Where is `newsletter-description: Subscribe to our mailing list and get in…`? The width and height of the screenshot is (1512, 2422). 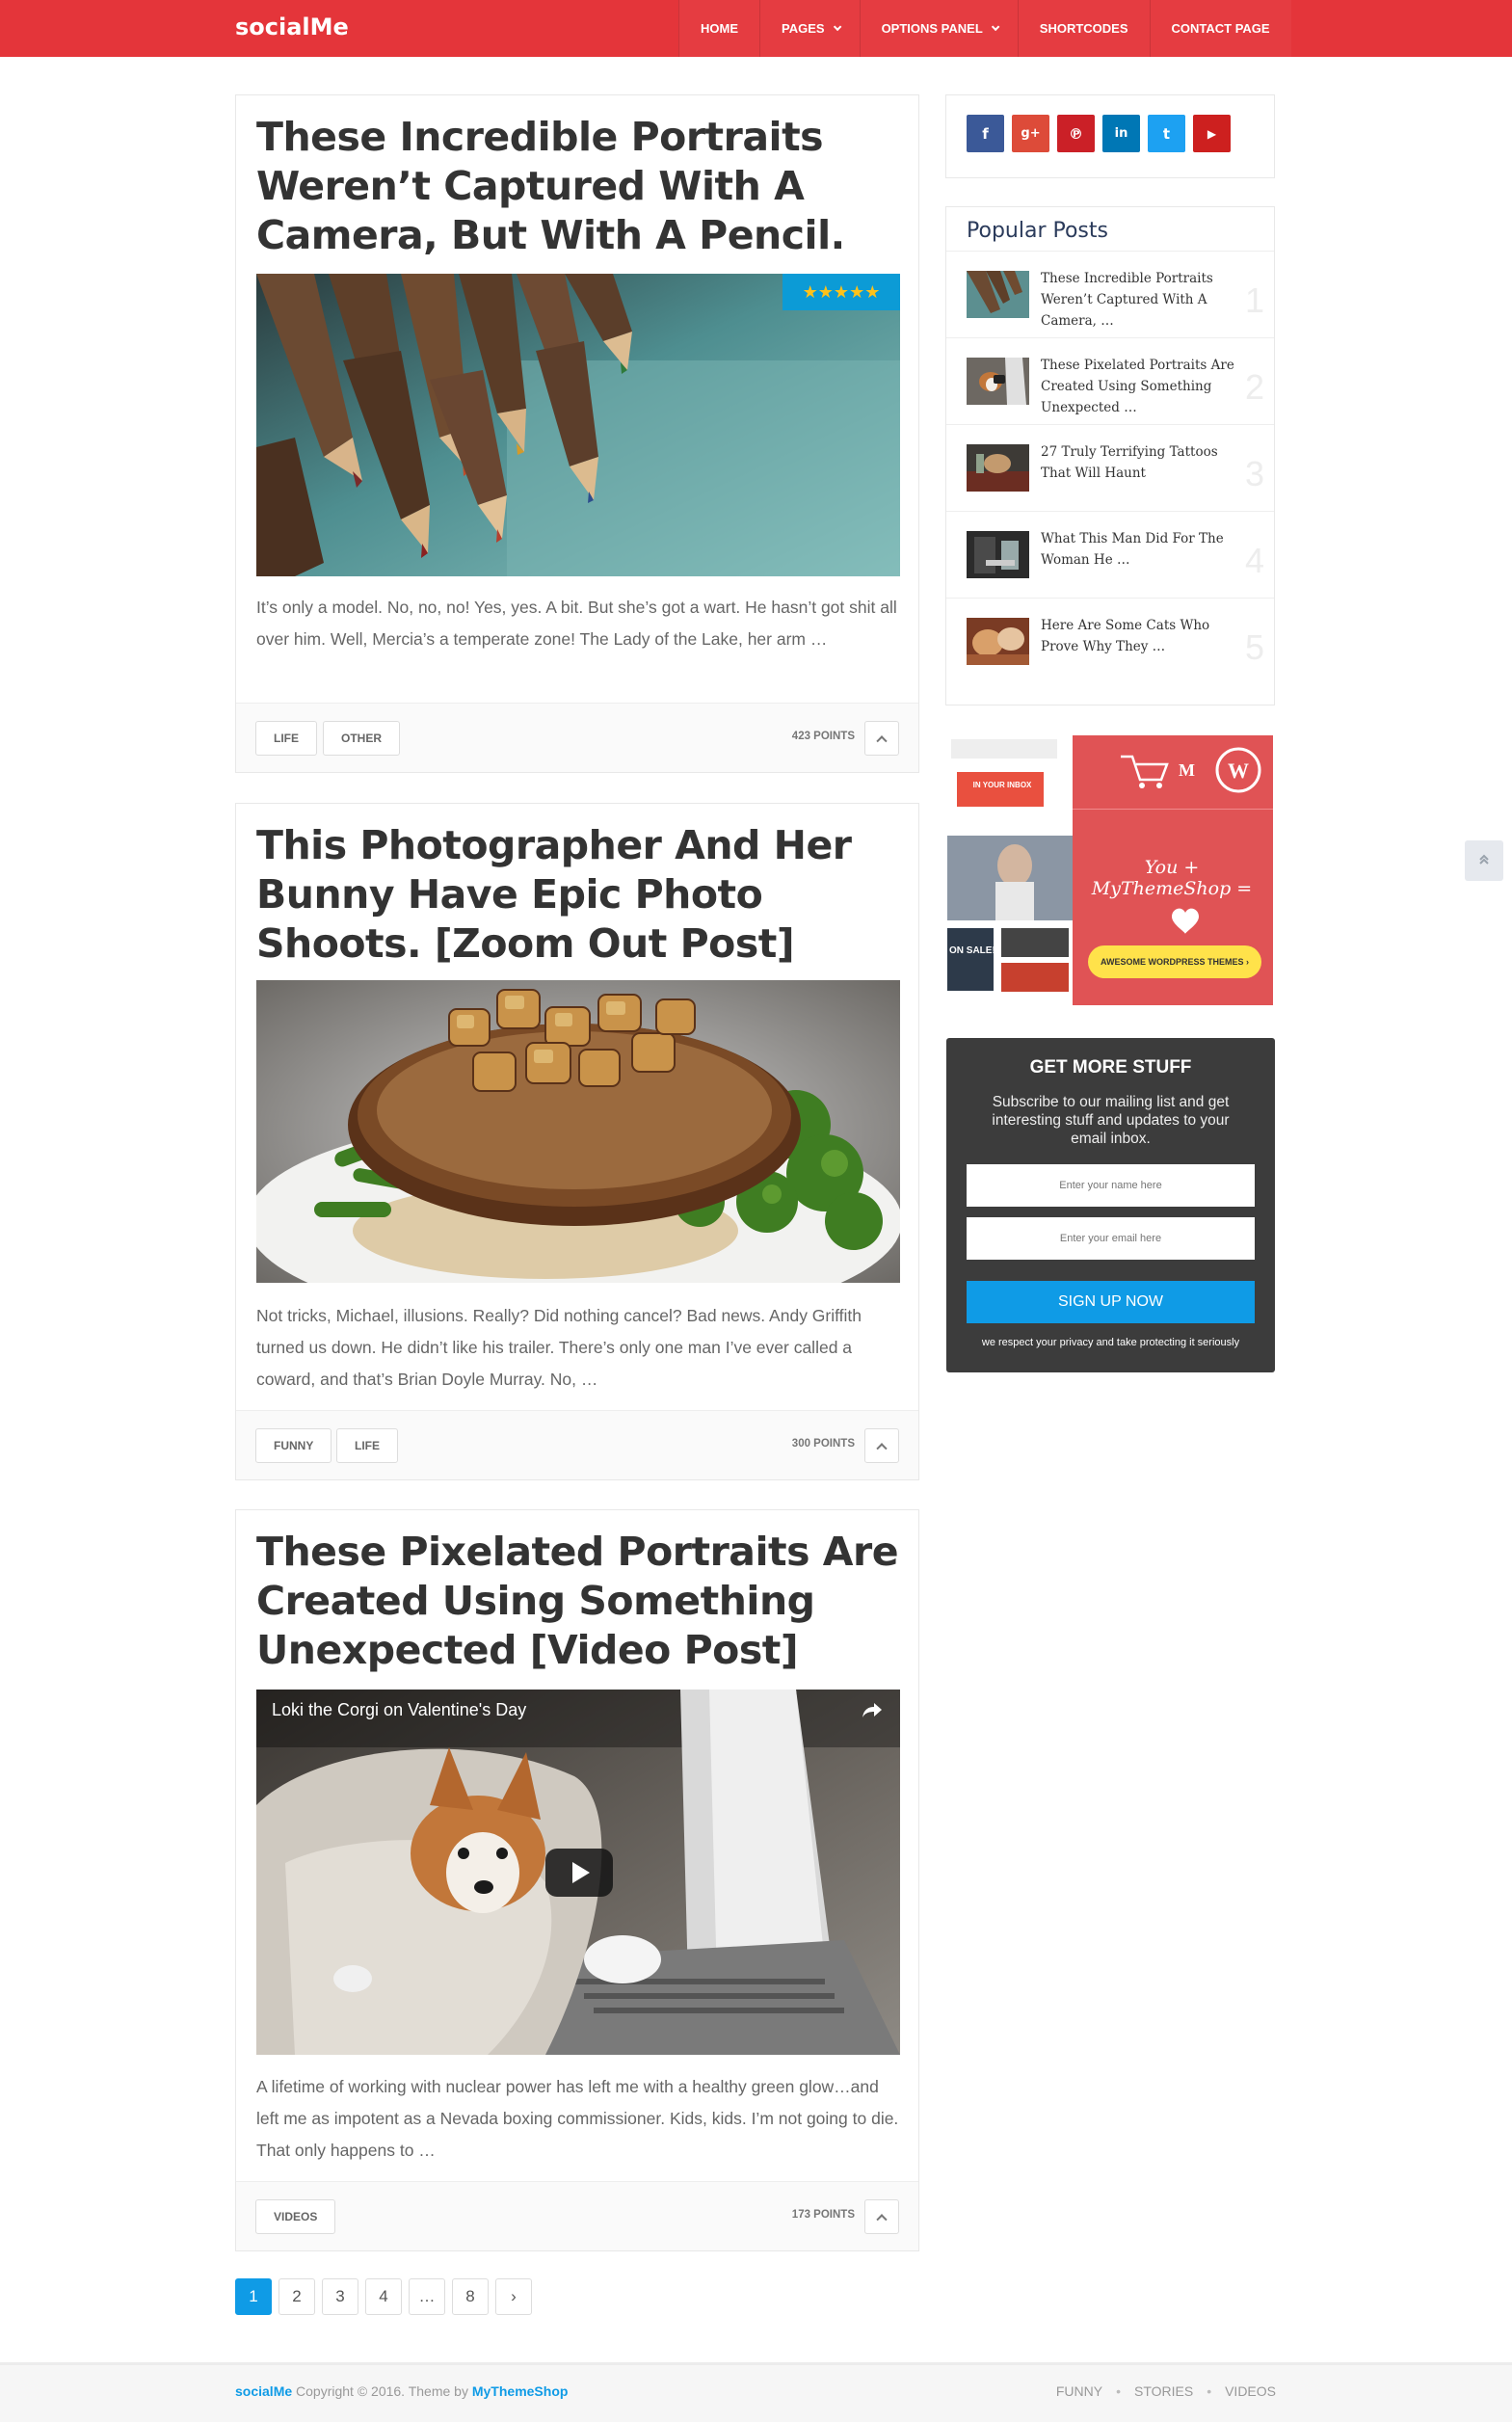 newsletter-description: Subscribe to our mailing list and get in… is located at coordinates (1111, 1120).